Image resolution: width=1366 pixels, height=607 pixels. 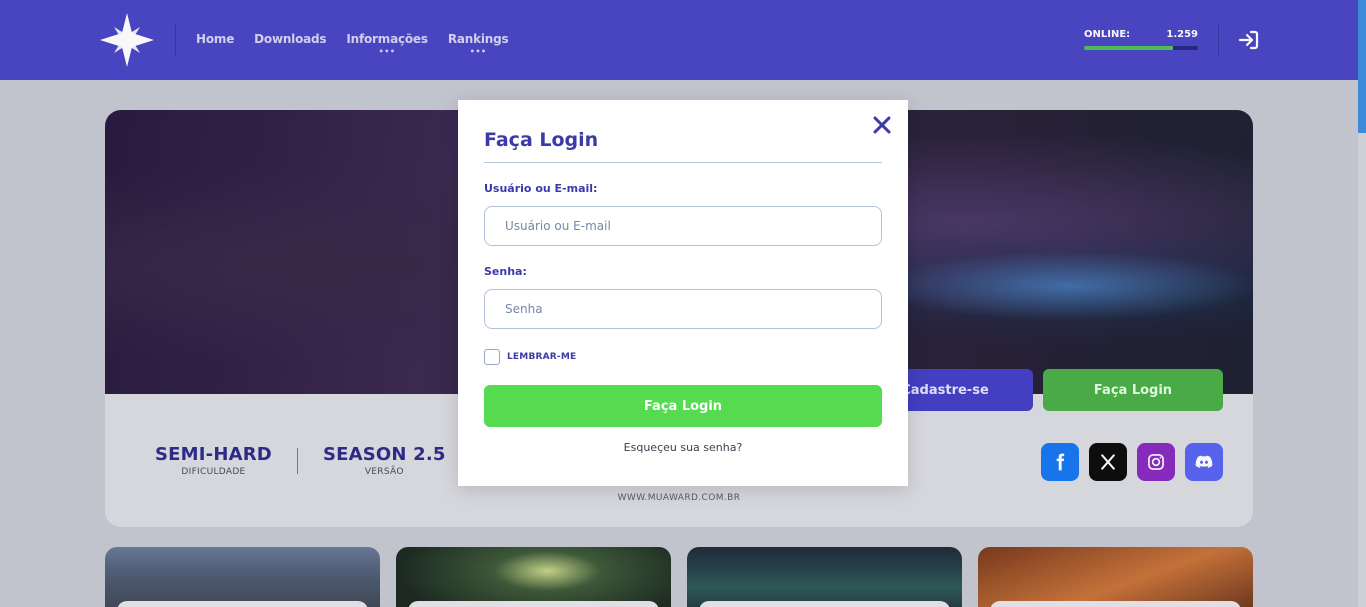 What do you see at coordinates (384, 472) in the screenshot?
I see `stat-label: VERSÃO` at bounding box center [384, 472].